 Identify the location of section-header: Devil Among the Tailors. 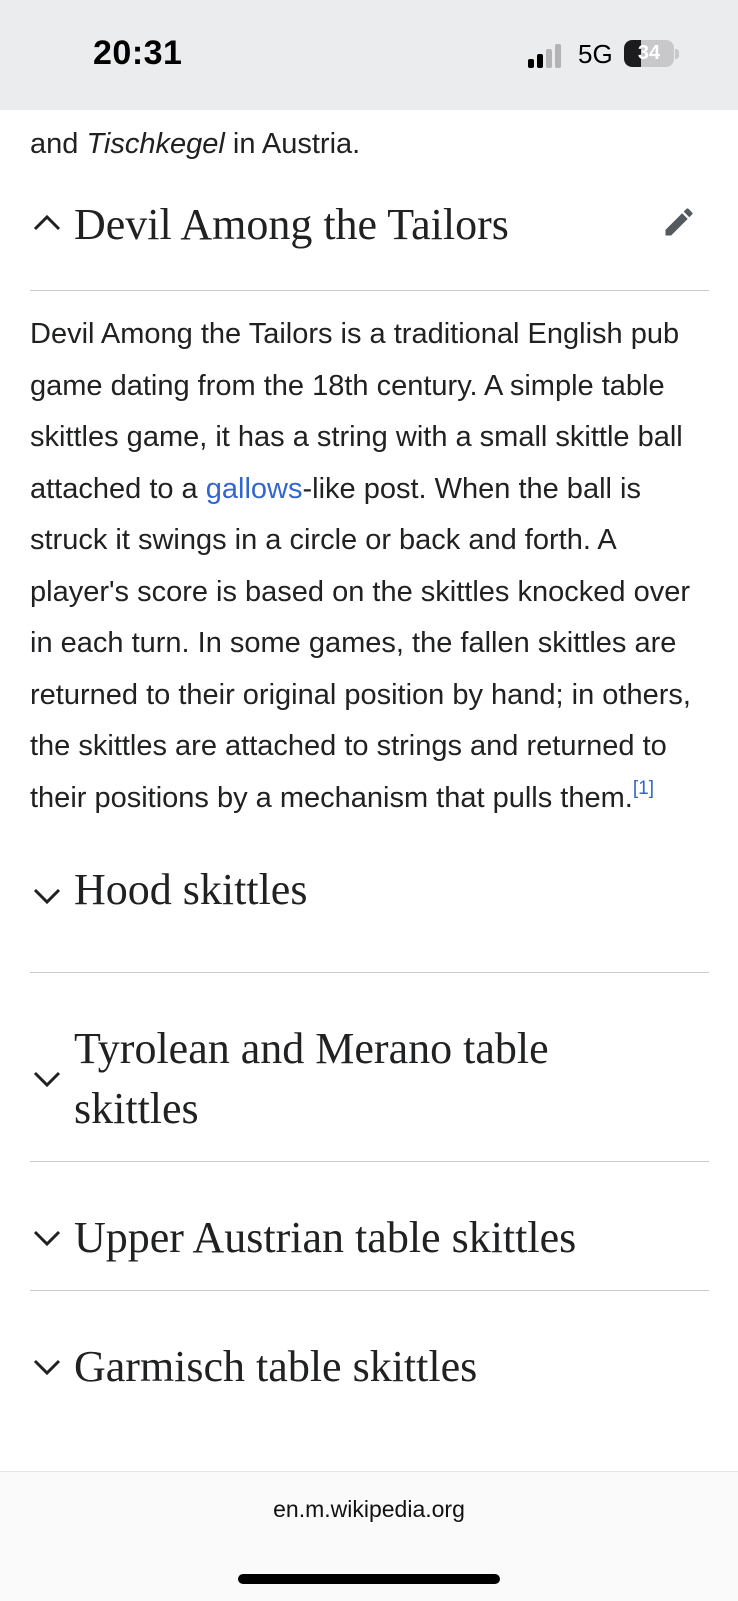
(369, 239).